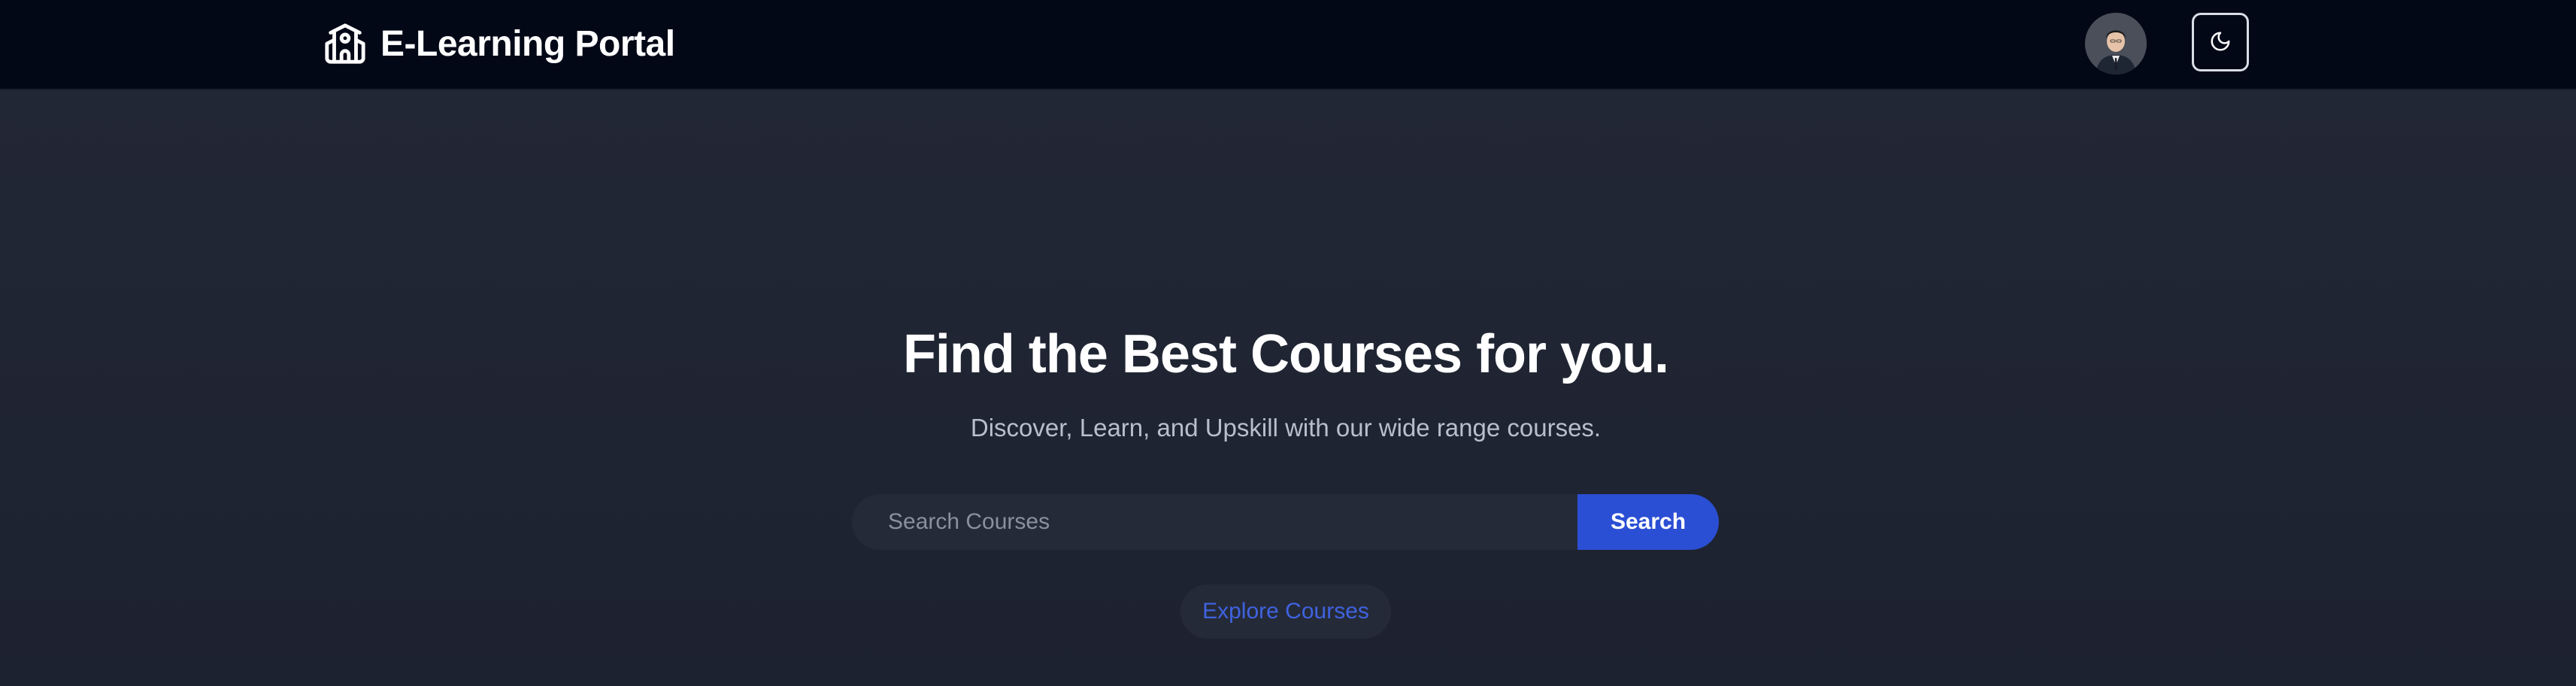 This screenshot has width=2576, height=686. What do you see at coordinates (1648, 522) in the screenshot?
I see `search-button: Search` at bounding box center [1648, 522].